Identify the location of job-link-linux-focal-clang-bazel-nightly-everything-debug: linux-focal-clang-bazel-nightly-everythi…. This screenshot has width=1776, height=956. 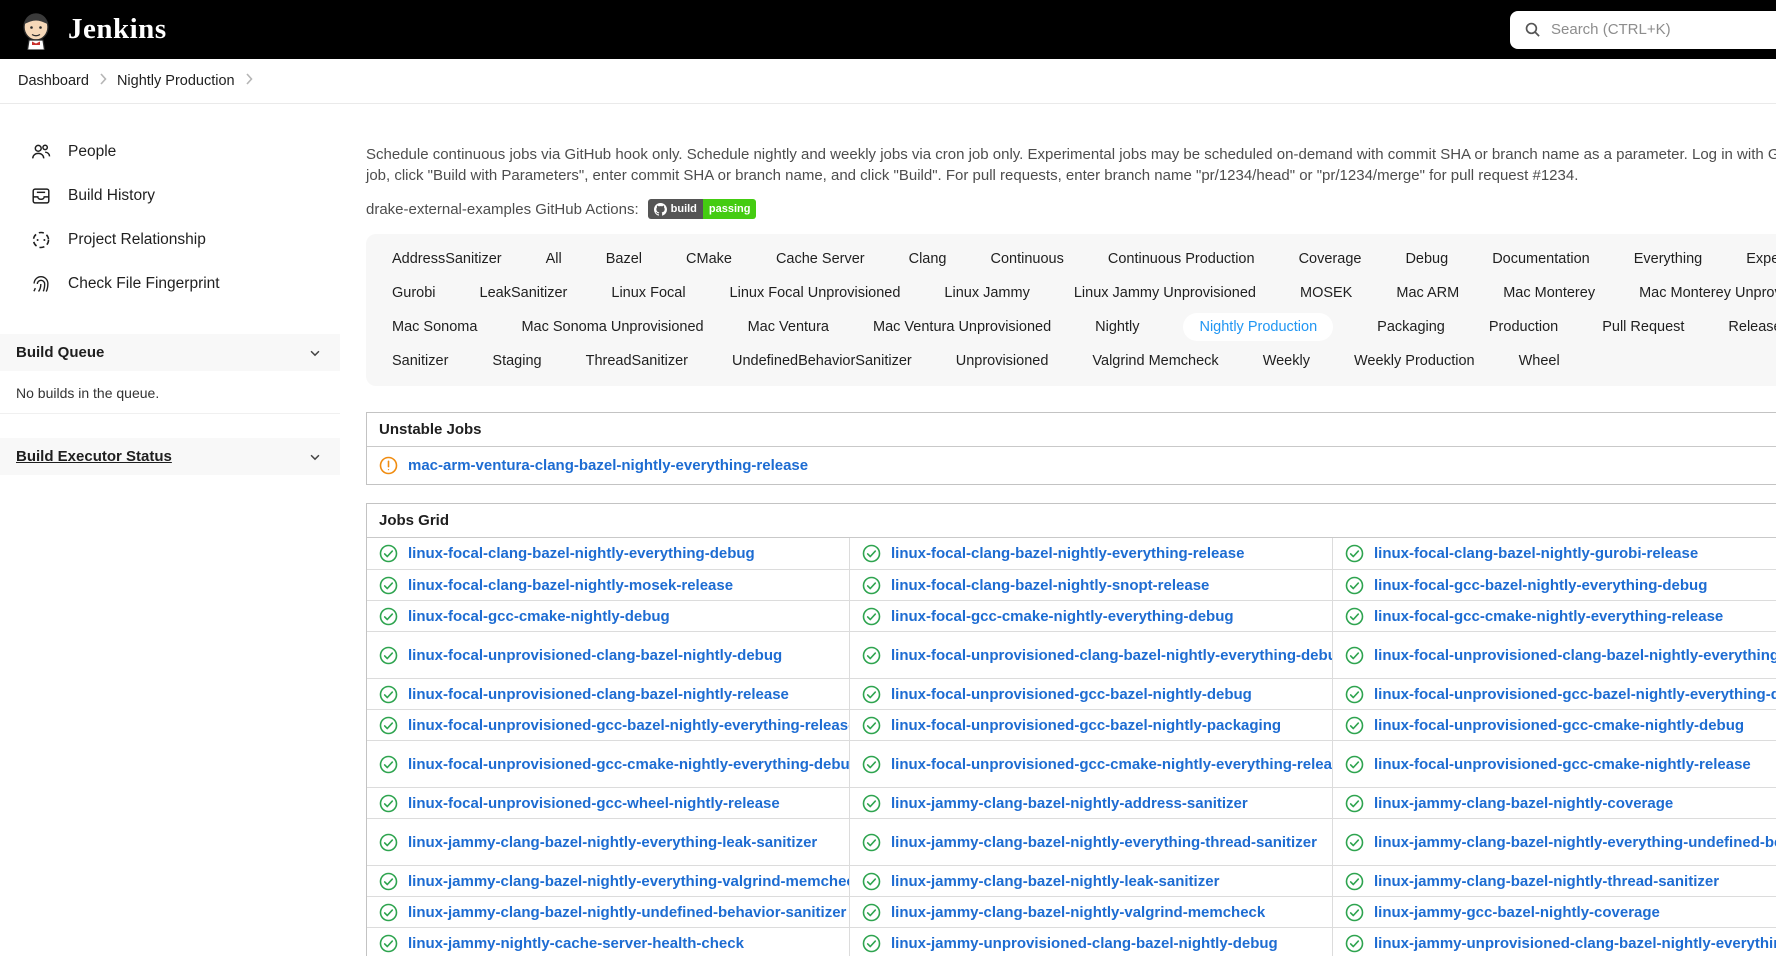
(581, 553).